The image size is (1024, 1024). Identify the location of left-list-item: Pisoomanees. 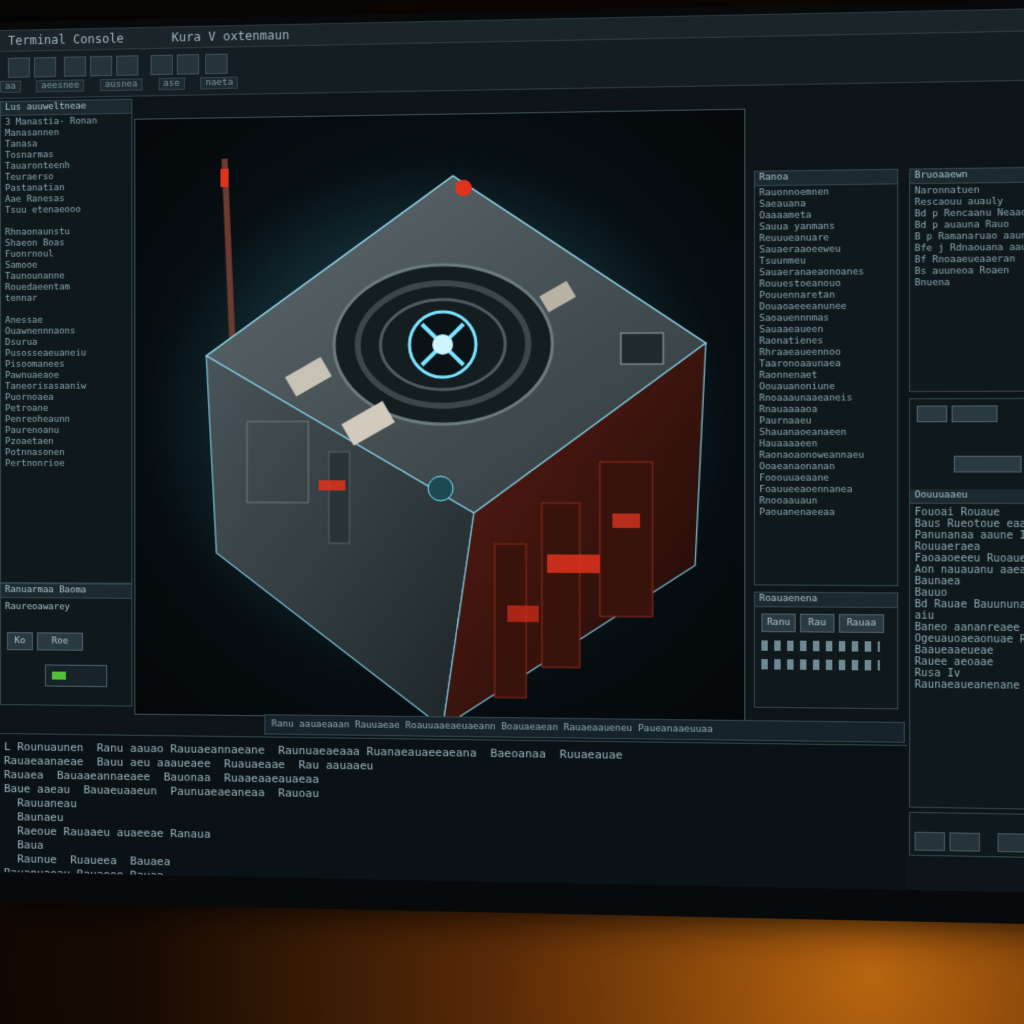
(66, 365).